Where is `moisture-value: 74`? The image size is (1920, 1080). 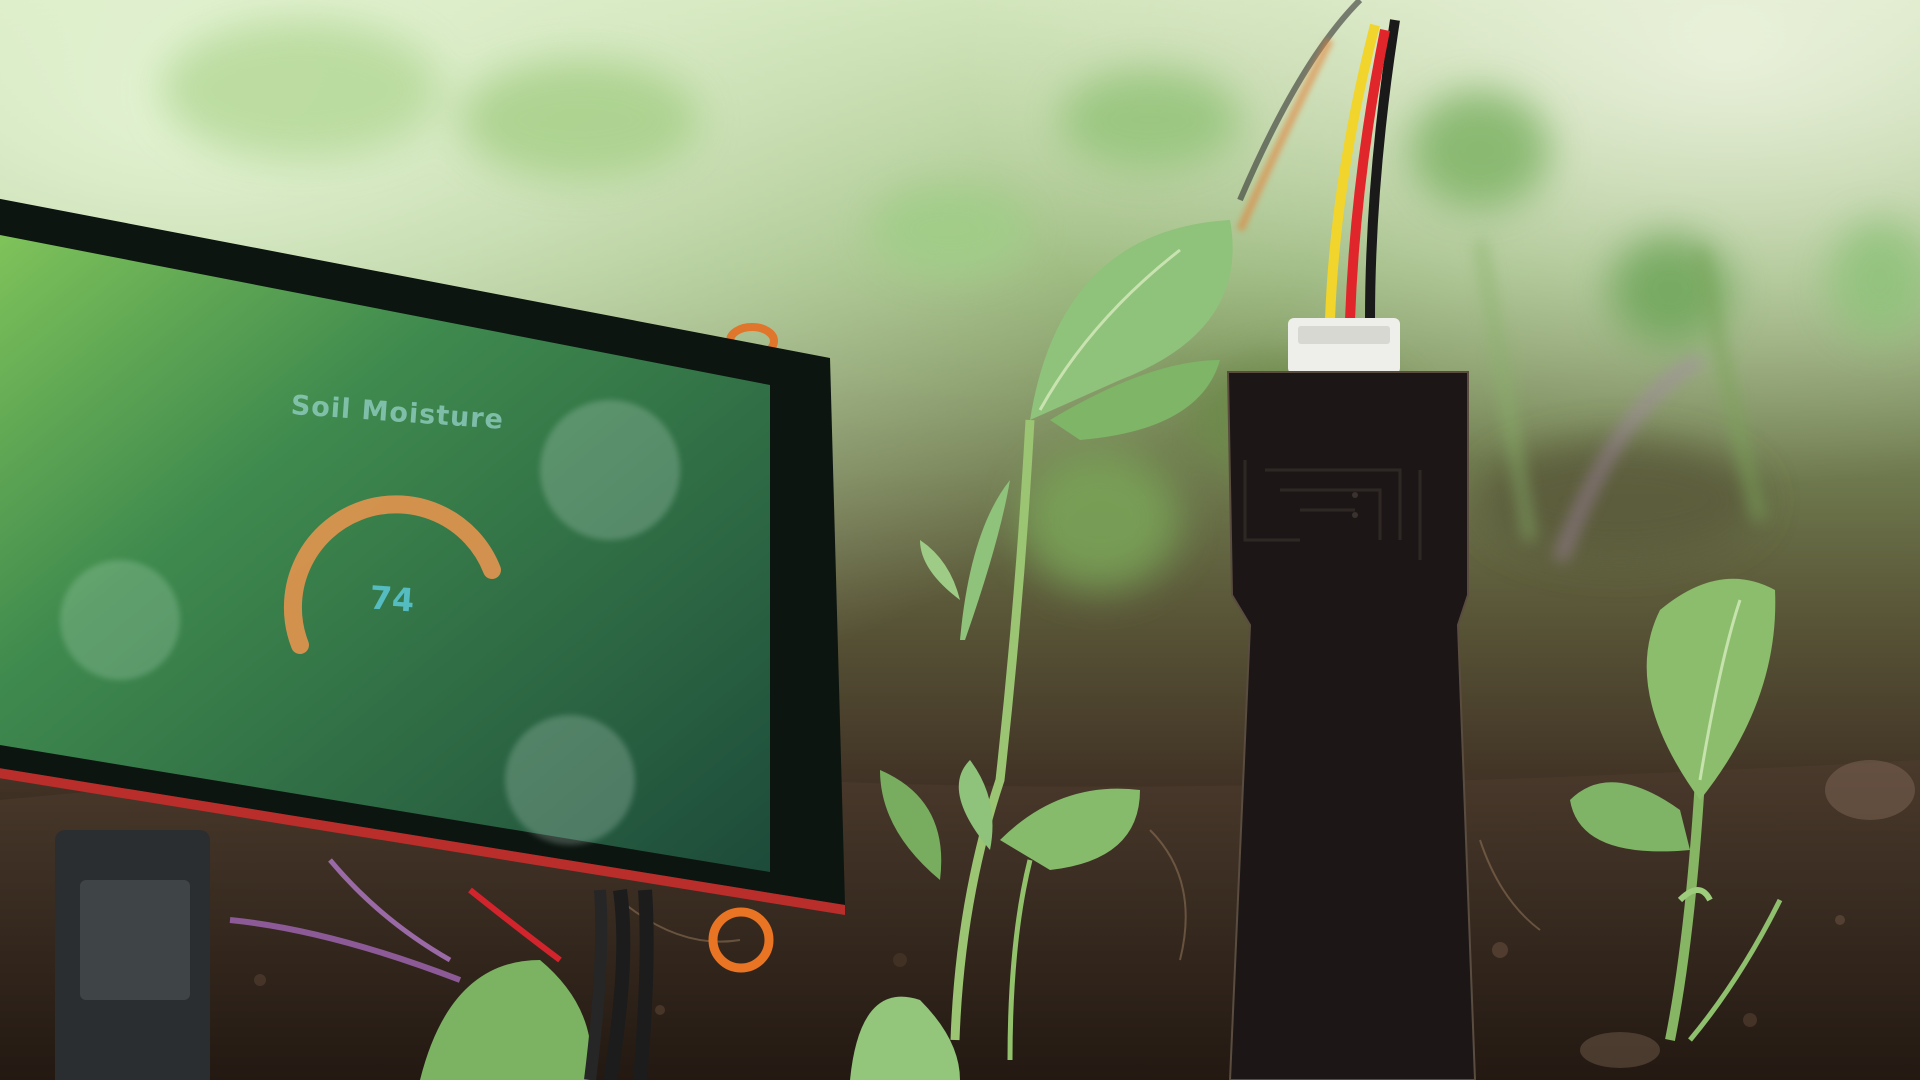
moisture-value: 74 is located at coordinates (392, 599).